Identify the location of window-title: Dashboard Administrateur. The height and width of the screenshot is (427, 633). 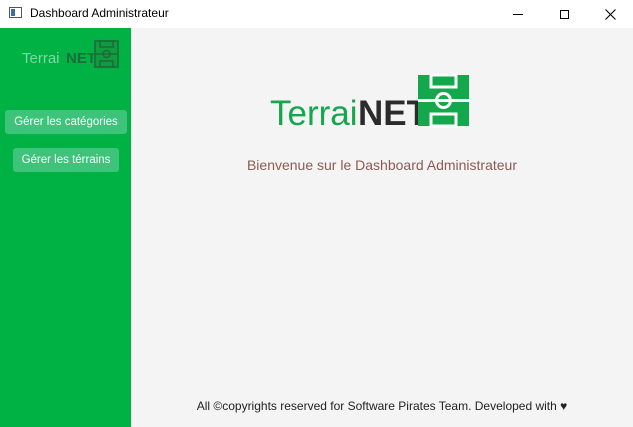
(99, 13).